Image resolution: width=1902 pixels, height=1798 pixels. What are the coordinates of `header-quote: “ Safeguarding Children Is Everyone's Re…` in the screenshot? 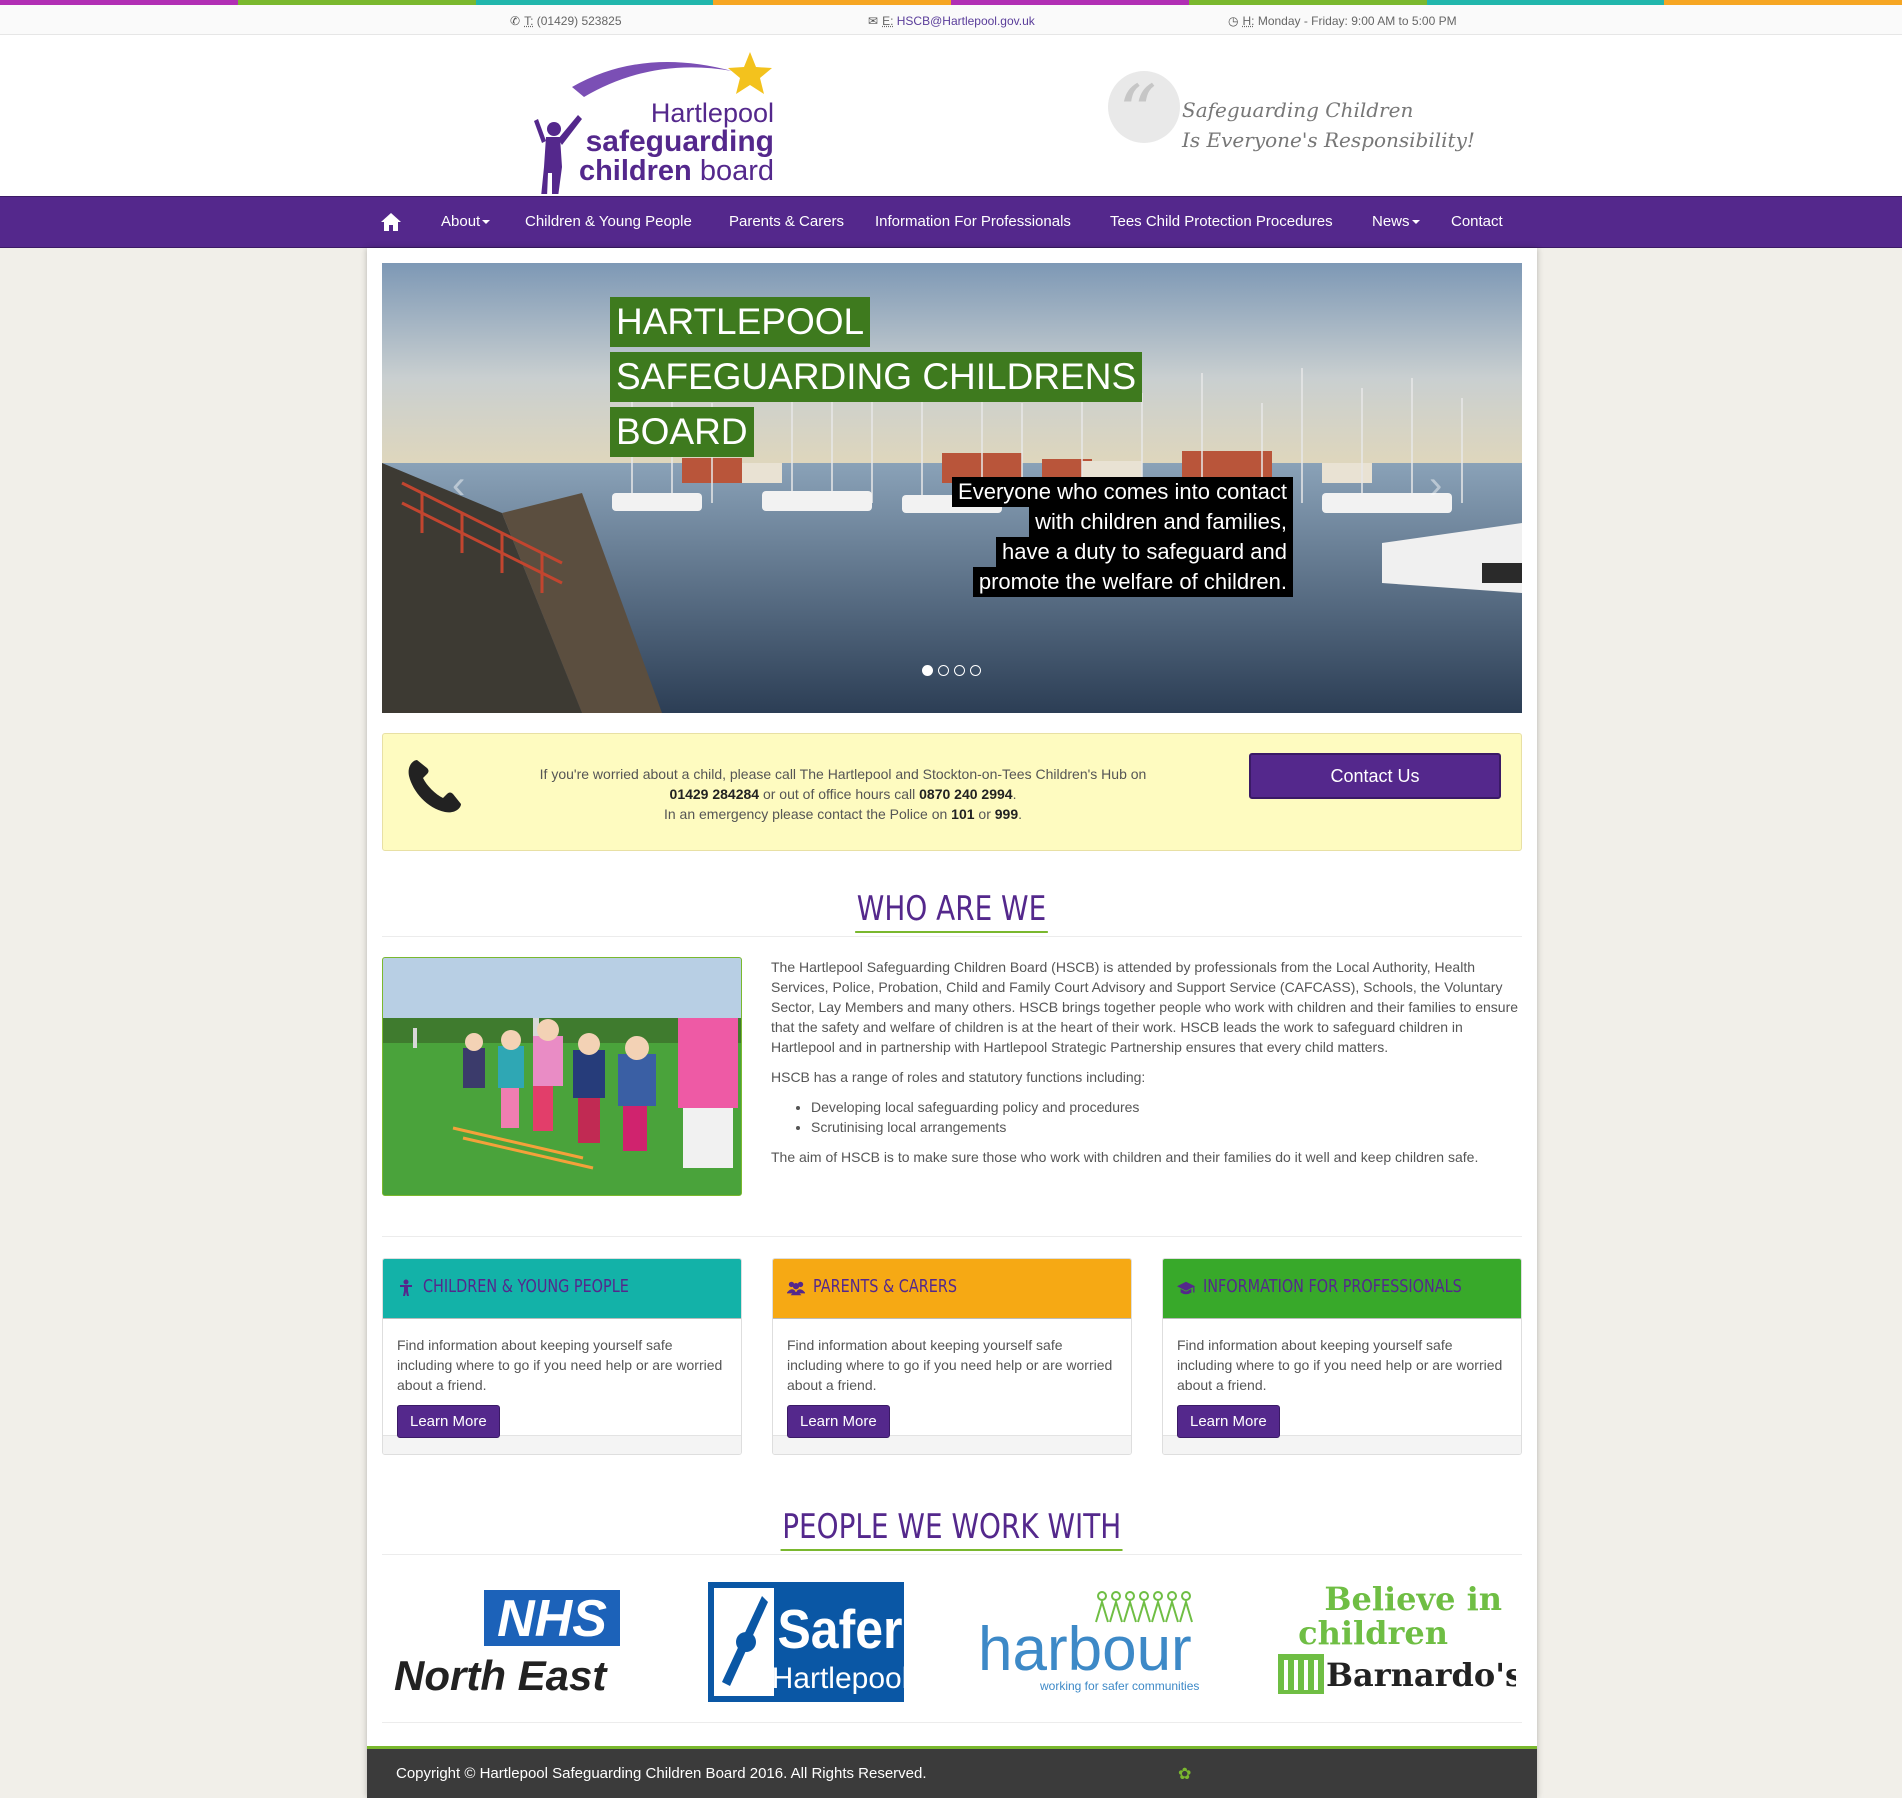 It's located at (1291, 116).